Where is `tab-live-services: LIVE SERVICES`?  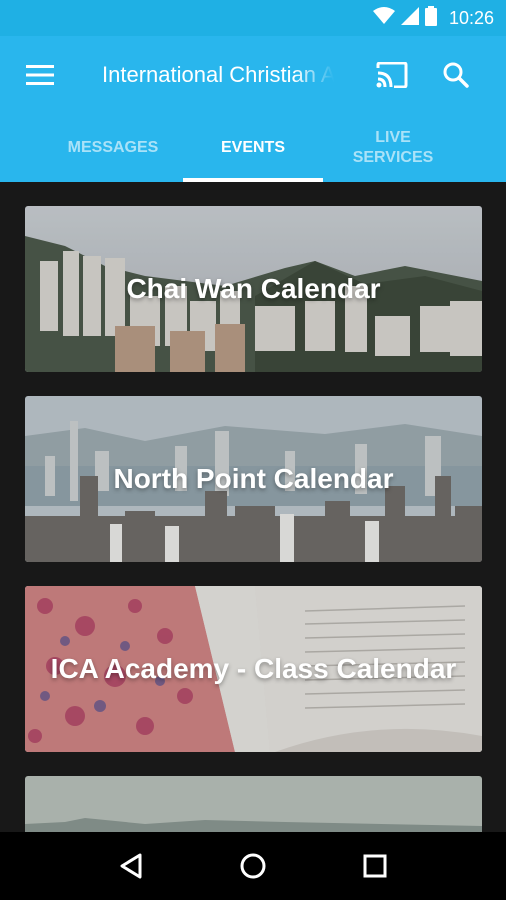
tab-live-services: LIVE SERVICES is located at coordinates (393, 148).